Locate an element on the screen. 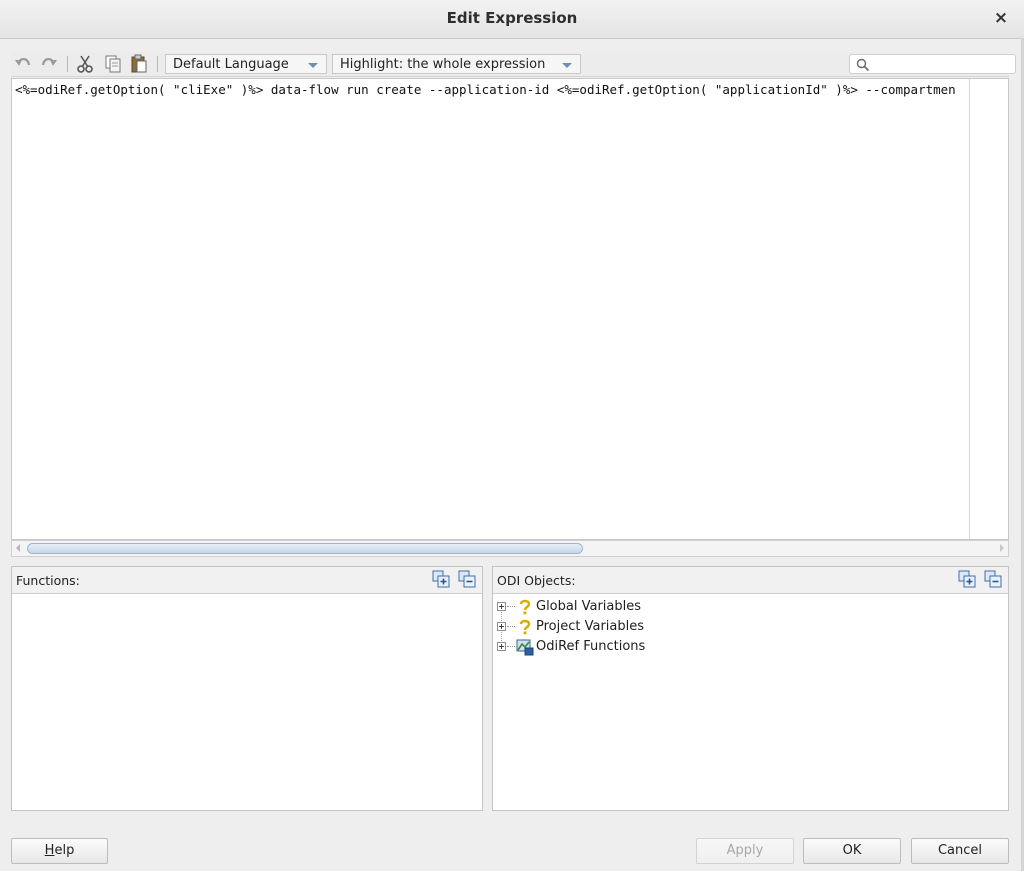 This screenshot has height=871, width=1024. odi-objects-panel-title: ODI Objects: is located at coordinates (536, 580).